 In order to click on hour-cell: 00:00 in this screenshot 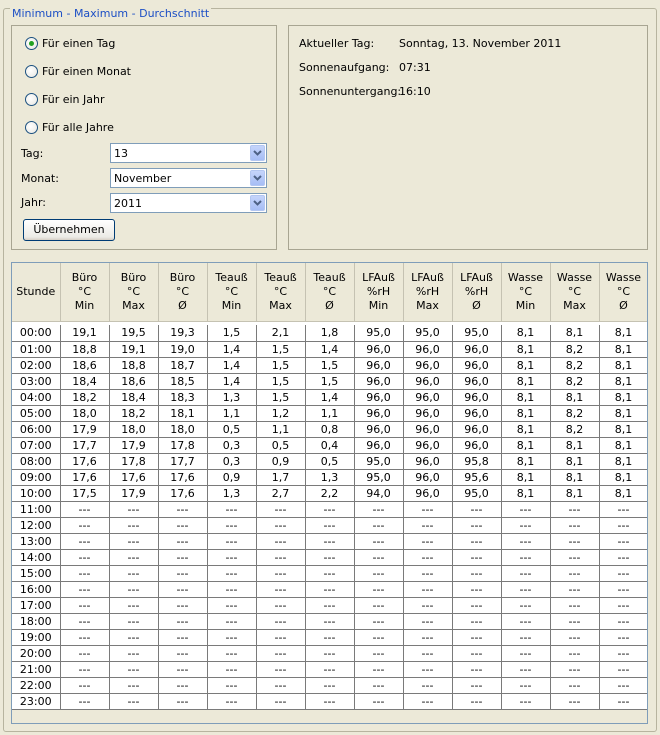, I will do `click(36, 333)`.